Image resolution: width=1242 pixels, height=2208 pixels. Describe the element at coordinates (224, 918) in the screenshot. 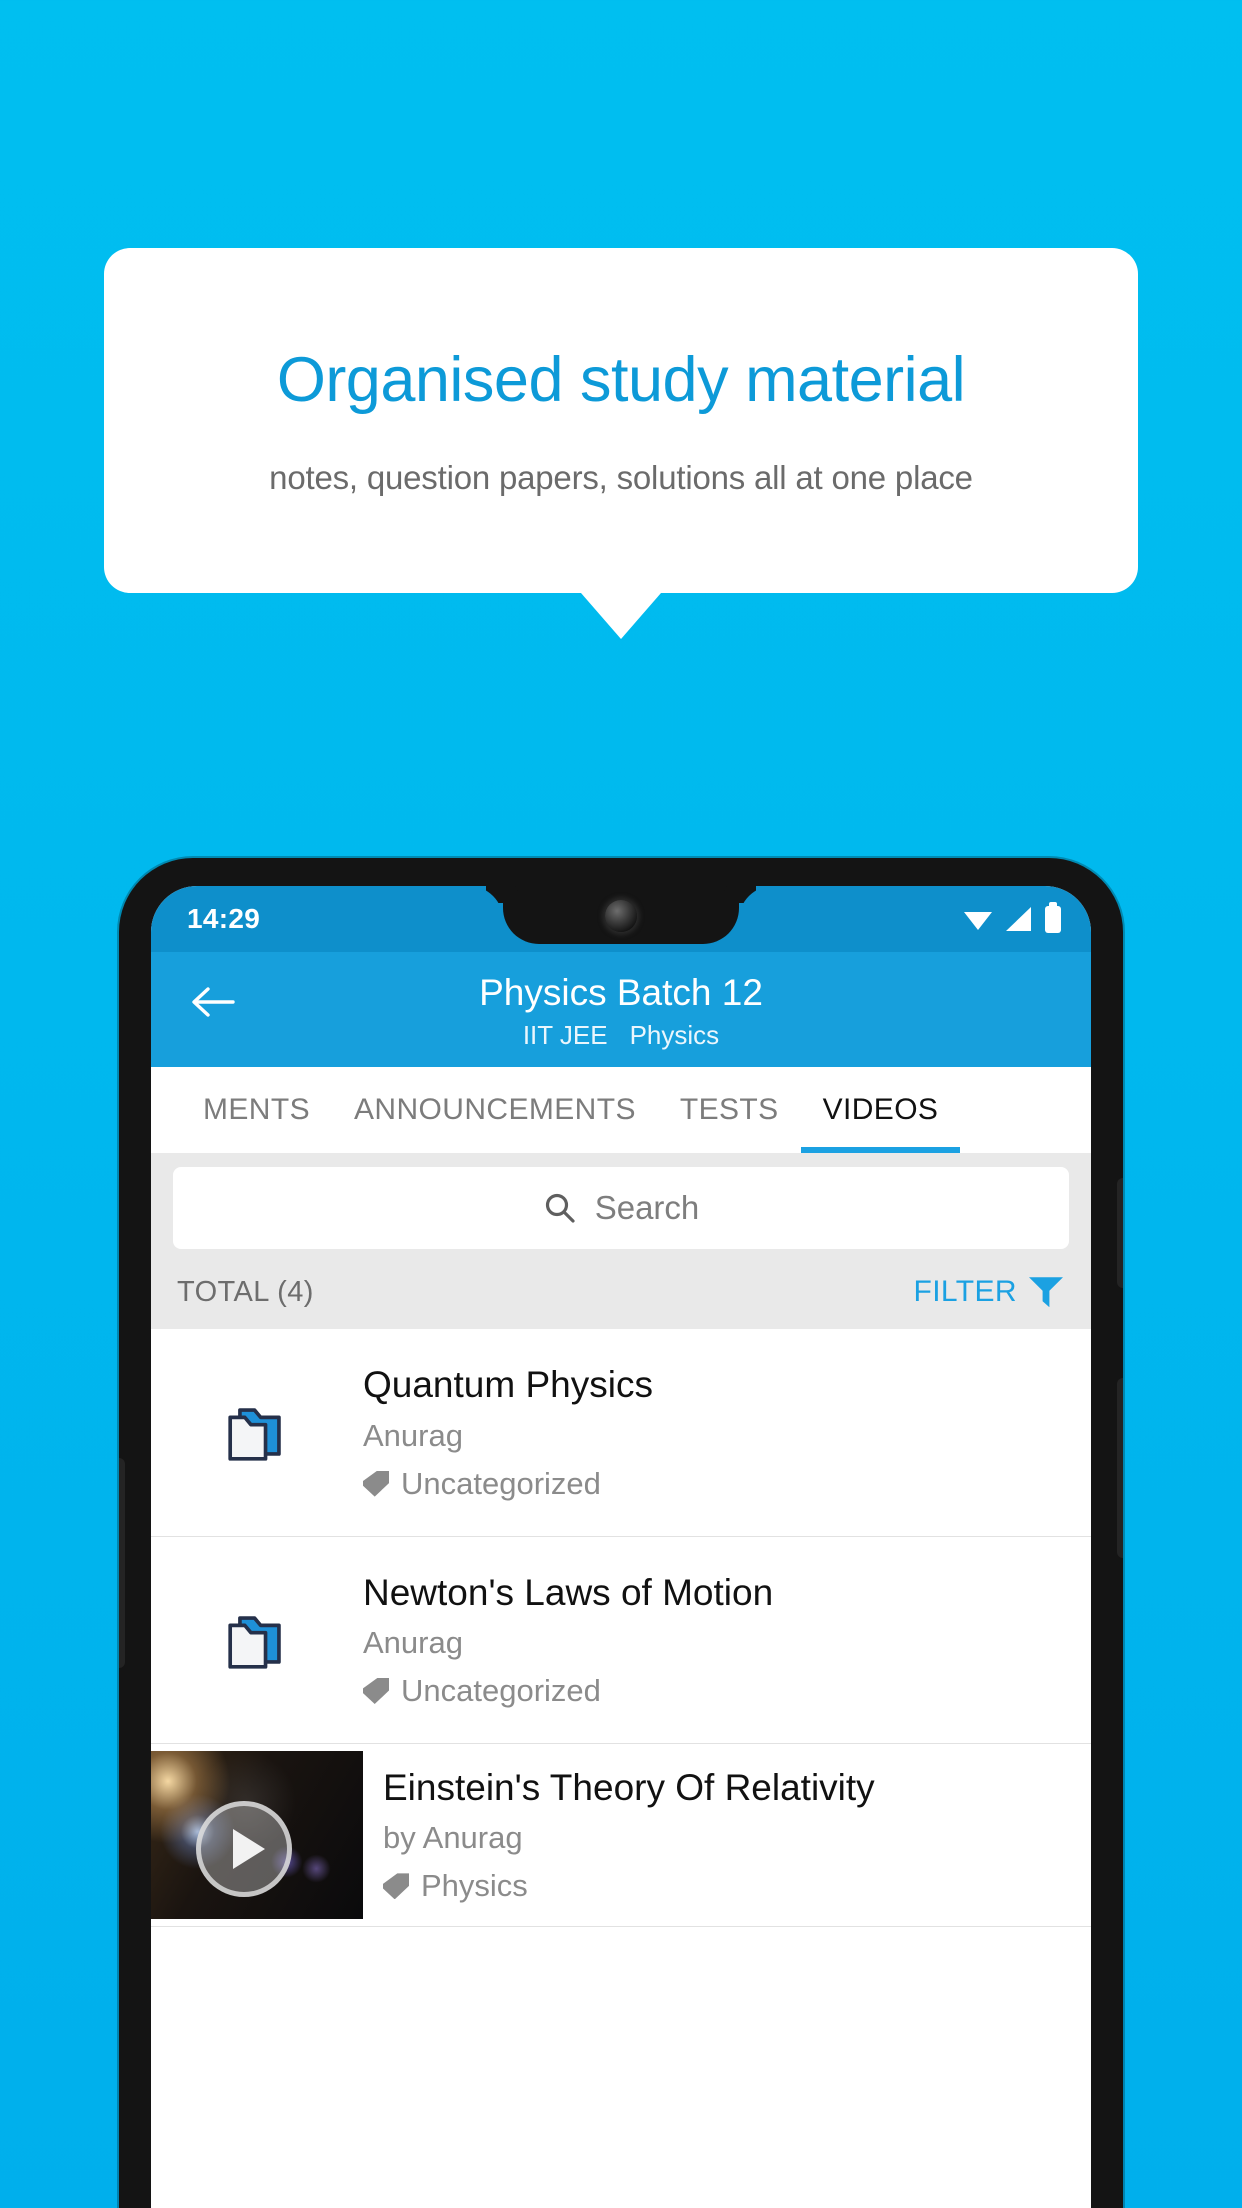

I see `status-time: 14:29` at that location.